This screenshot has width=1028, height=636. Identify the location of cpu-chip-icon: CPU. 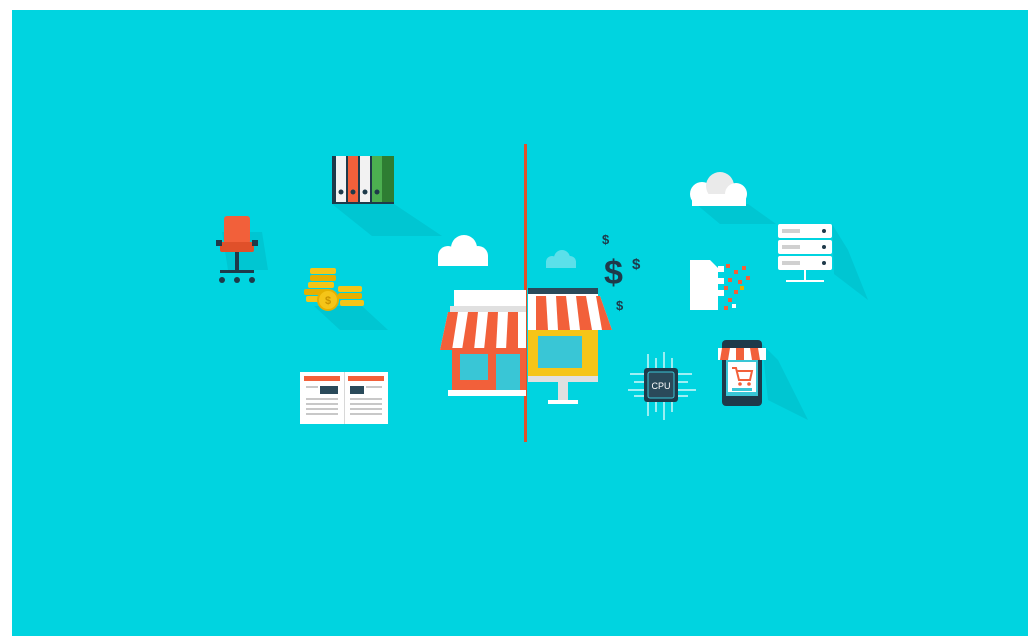
(662, 386).